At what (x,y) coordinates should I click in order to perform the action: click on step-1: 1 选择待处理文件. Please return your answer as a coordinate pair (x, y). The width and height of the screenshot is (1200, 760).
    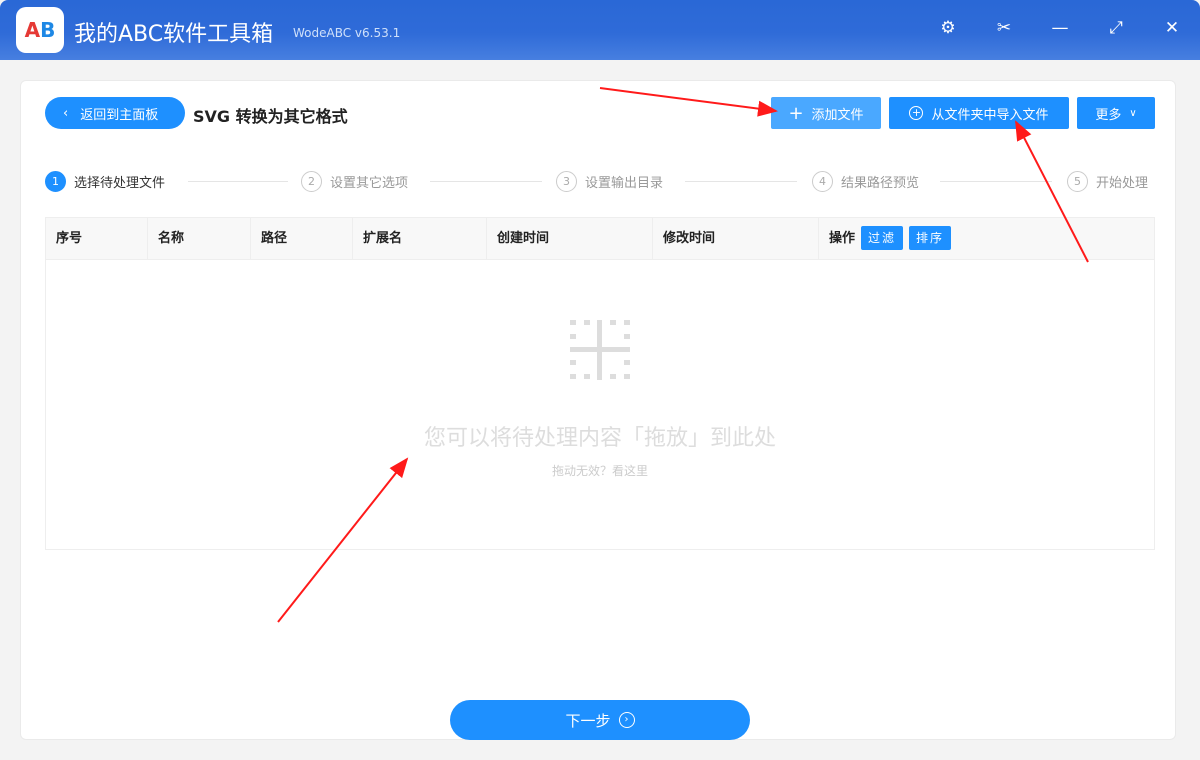
    Looking at the image, I should click on (105, 181).